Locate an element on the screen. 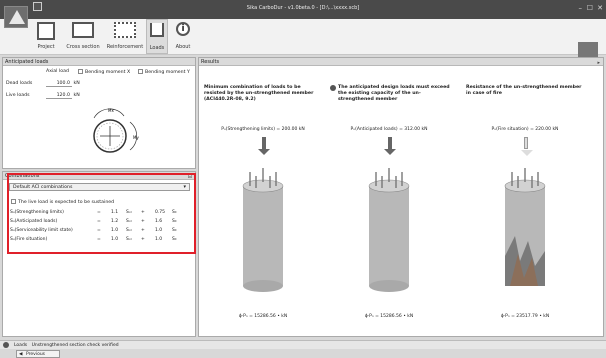  previous-label: Previous is located at coordinates (36, 354).